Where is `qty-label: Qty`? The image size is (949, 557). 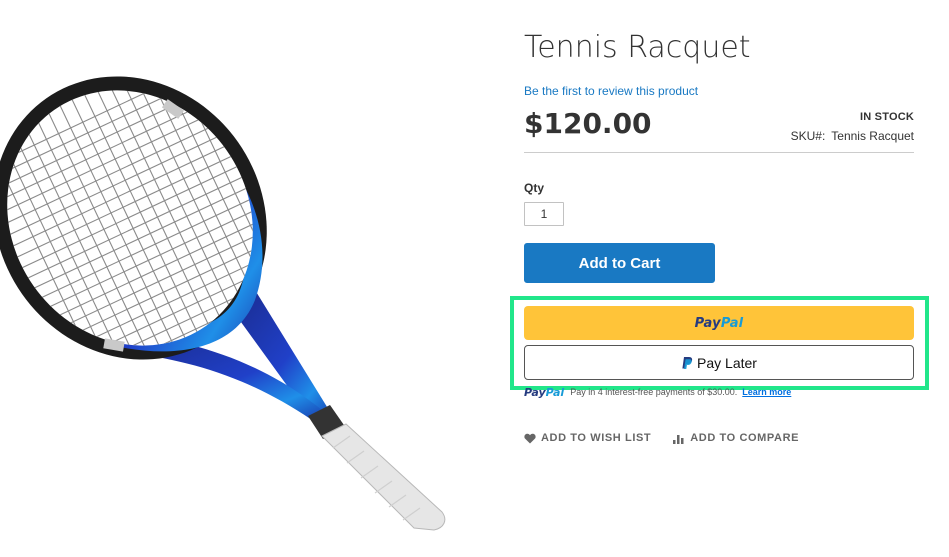
qty-label: Qty is located at coordinates (534, 188).